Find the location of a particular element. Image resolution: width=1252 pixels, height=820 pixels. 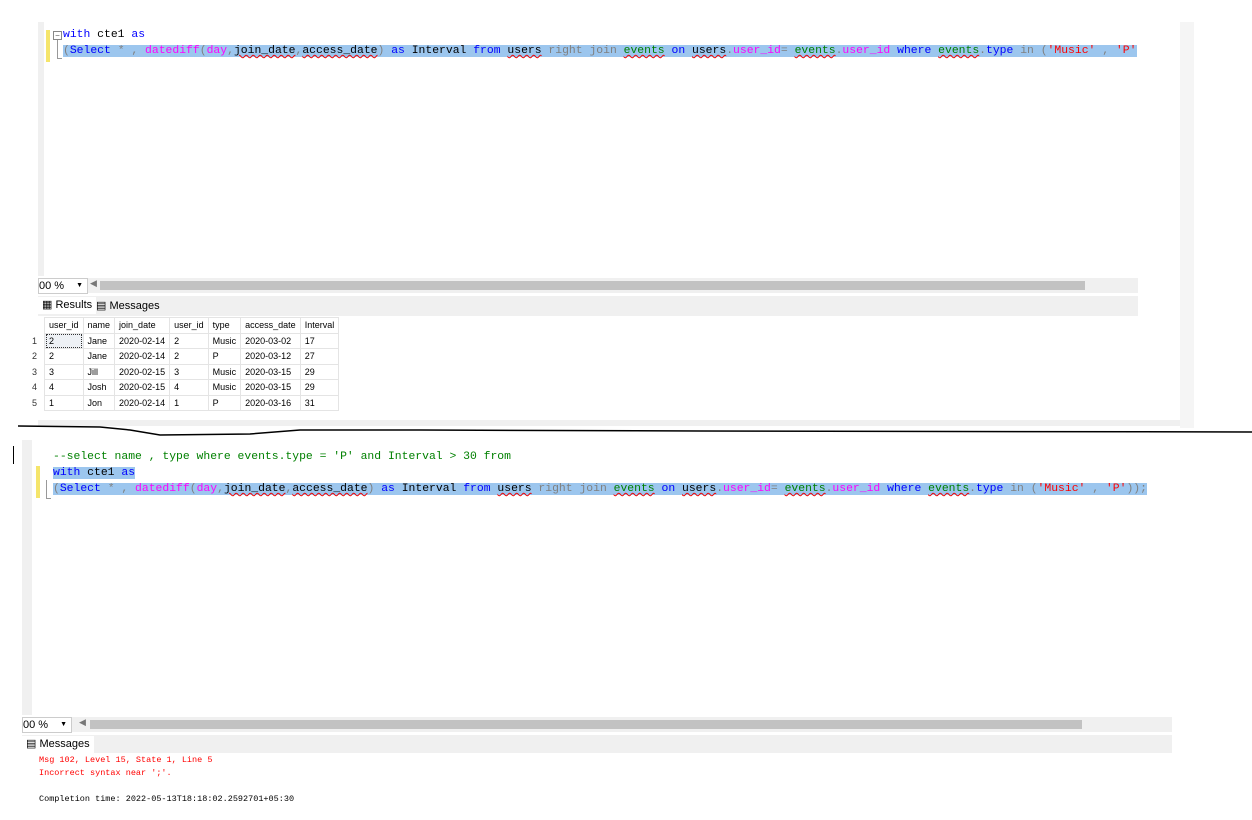

grid-cell: 2020-03-16 is located at coordinates (270, 402).